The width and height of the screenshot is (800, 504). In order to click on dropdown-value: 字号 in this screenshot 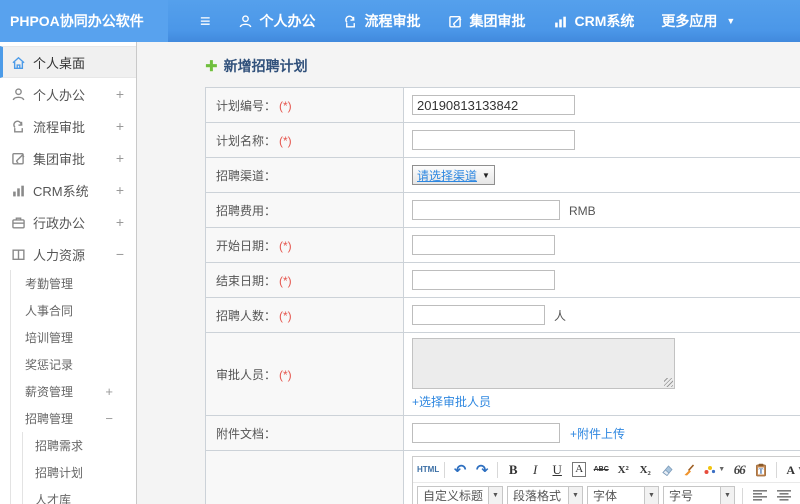, I will do `click(681, 496)`.